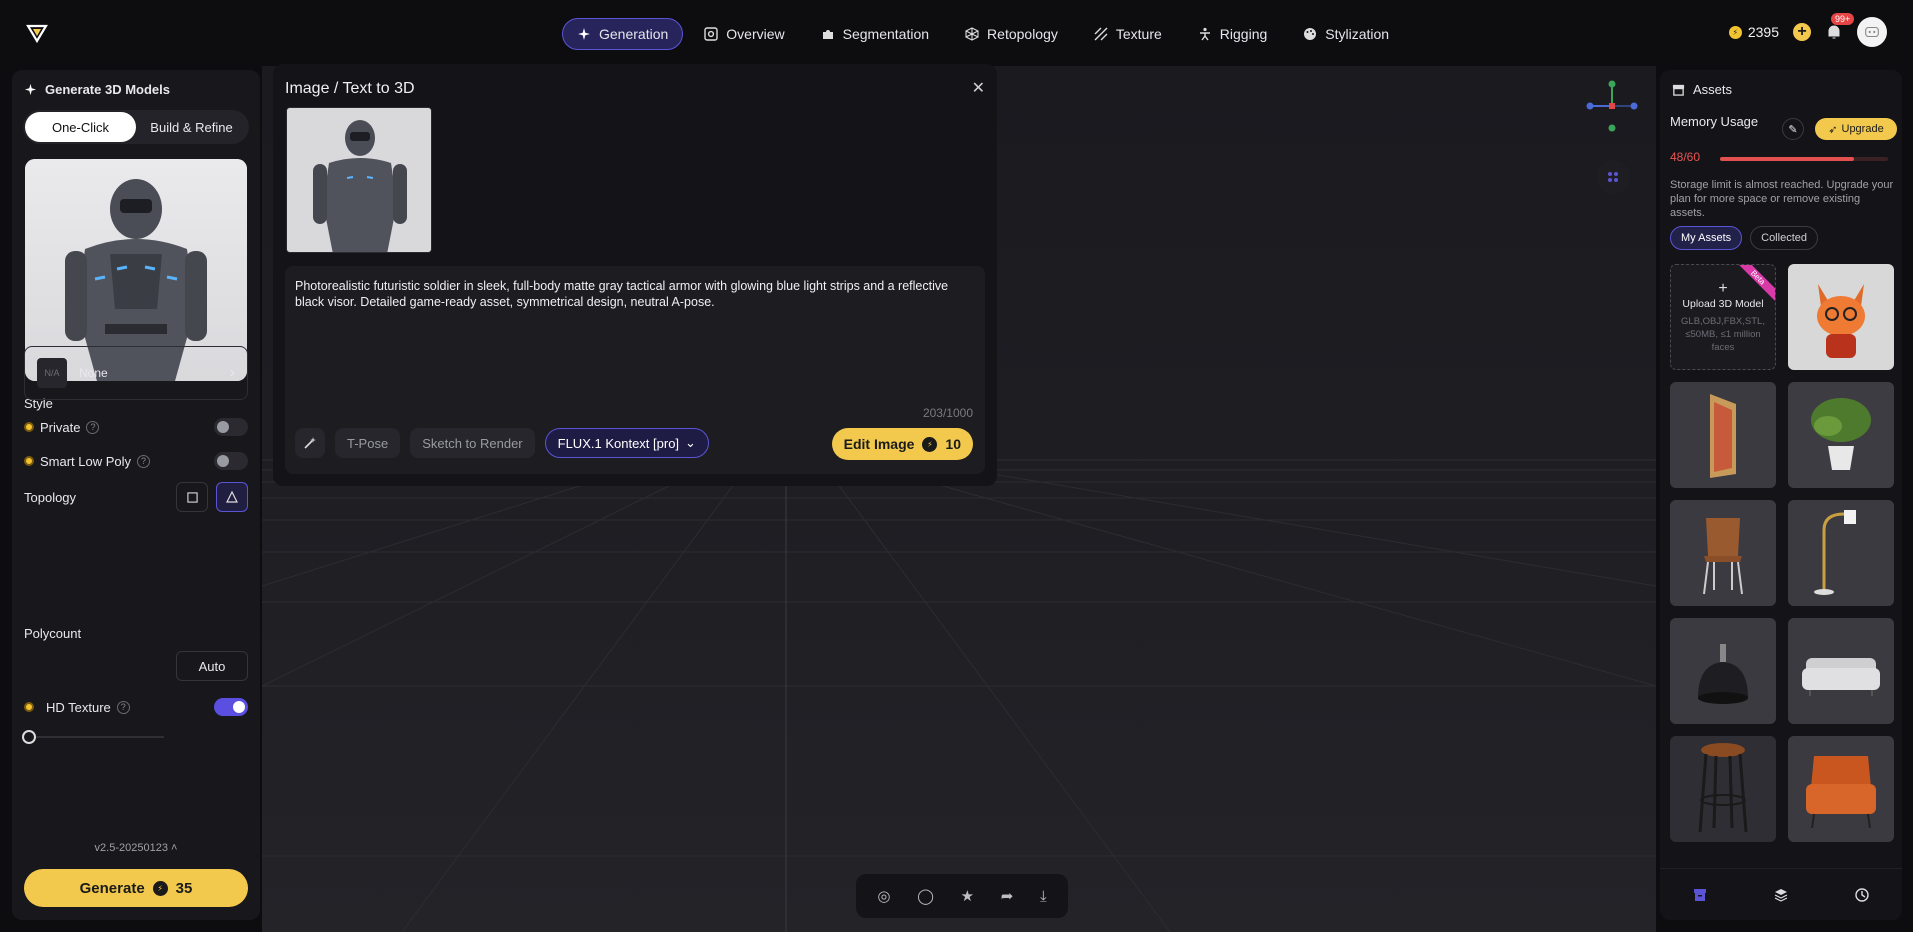  Describe the element at coordinates (231, 427) in the screenshot. I see `private-toggle` at that location.